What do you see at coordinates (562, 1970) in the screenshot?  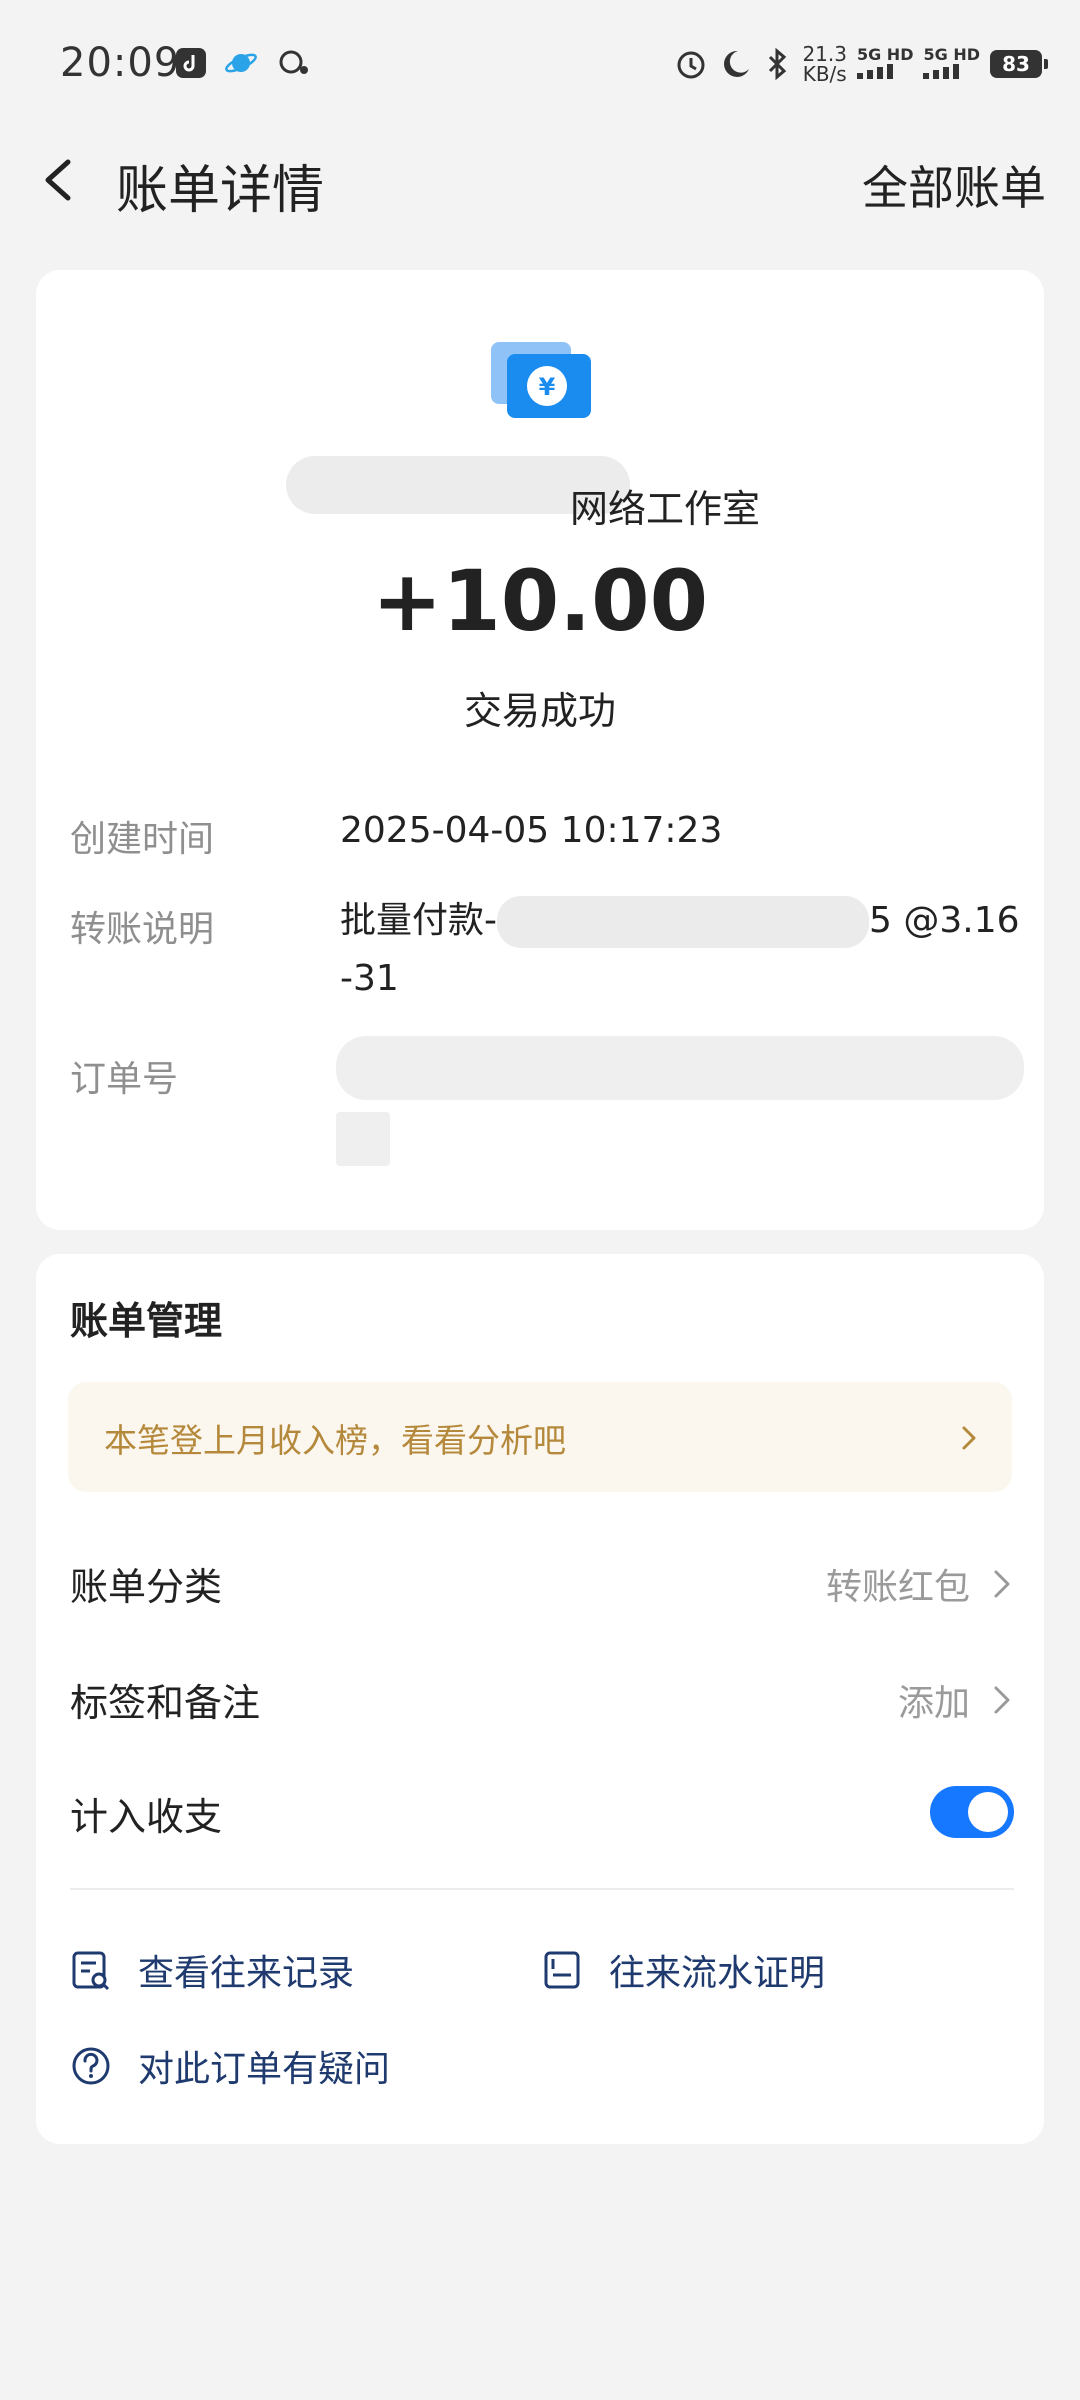 I see `document-icon` at bounding box center [562, 1970].